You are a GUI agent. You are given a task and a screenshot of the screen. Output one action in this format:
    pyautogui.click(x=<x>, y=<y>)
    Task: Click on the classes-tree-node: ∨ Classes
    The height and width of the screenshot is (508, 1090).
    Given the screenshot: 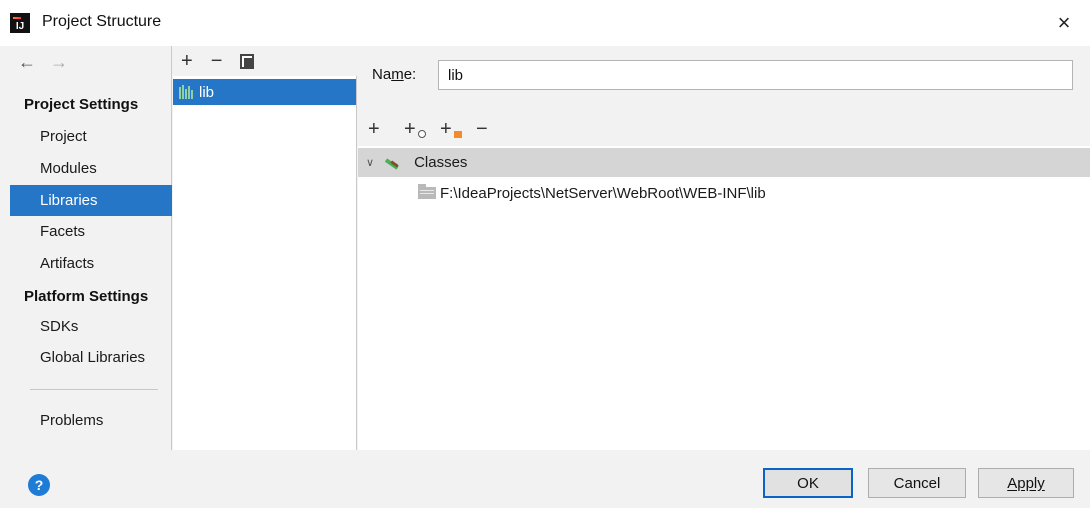 What is the action you would take?
    pyautogui.click(x=724, y=162)
    